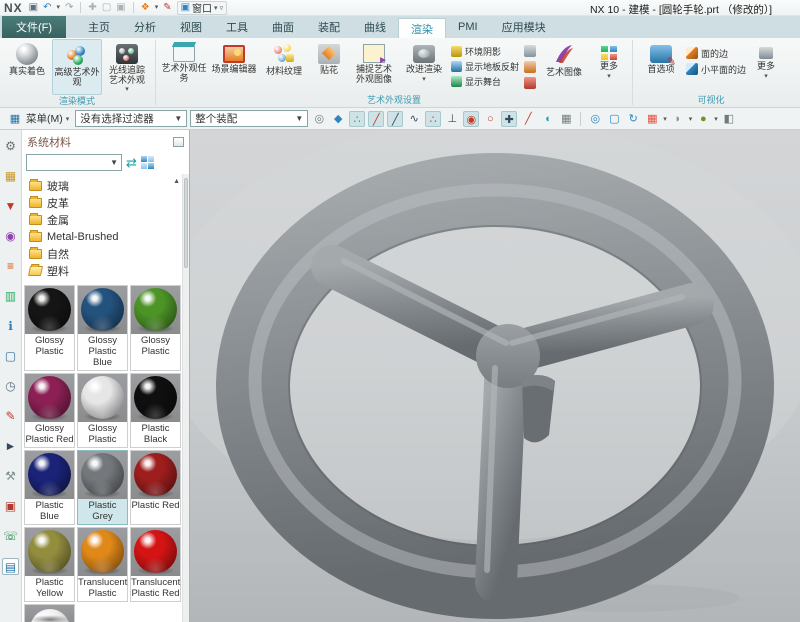  I want to click on view-layout-icon: ▦, so click(652, 119).